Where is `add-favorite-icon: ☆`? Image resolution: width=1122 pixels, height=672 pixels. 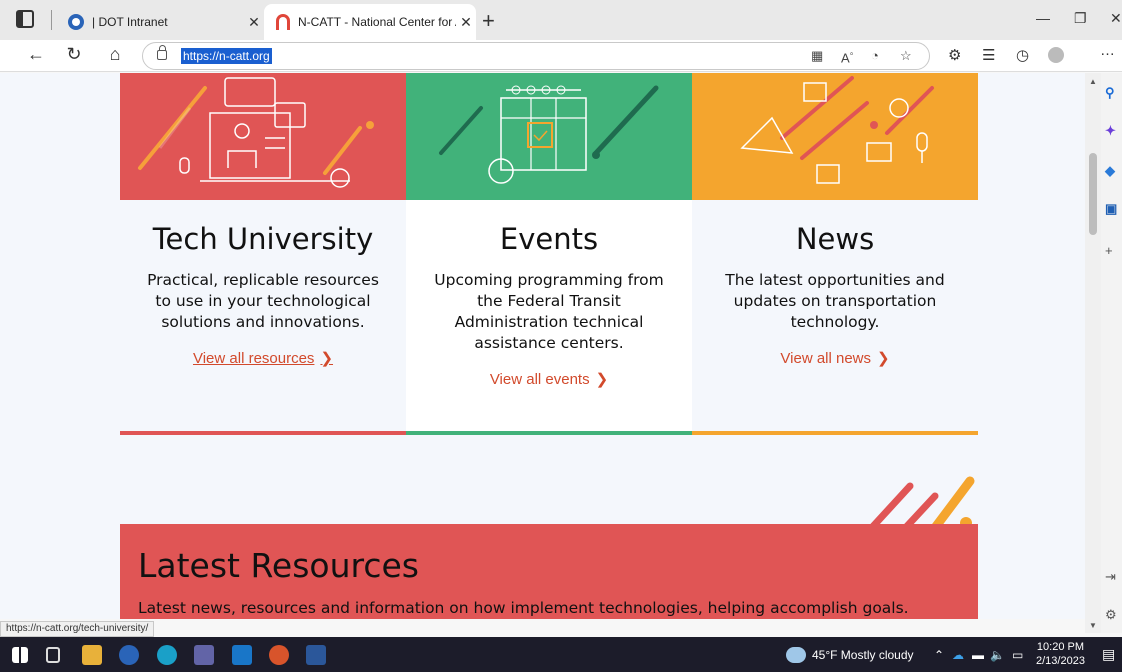 add-favorite-icon: ☆ is located at coordinates (906, 56).